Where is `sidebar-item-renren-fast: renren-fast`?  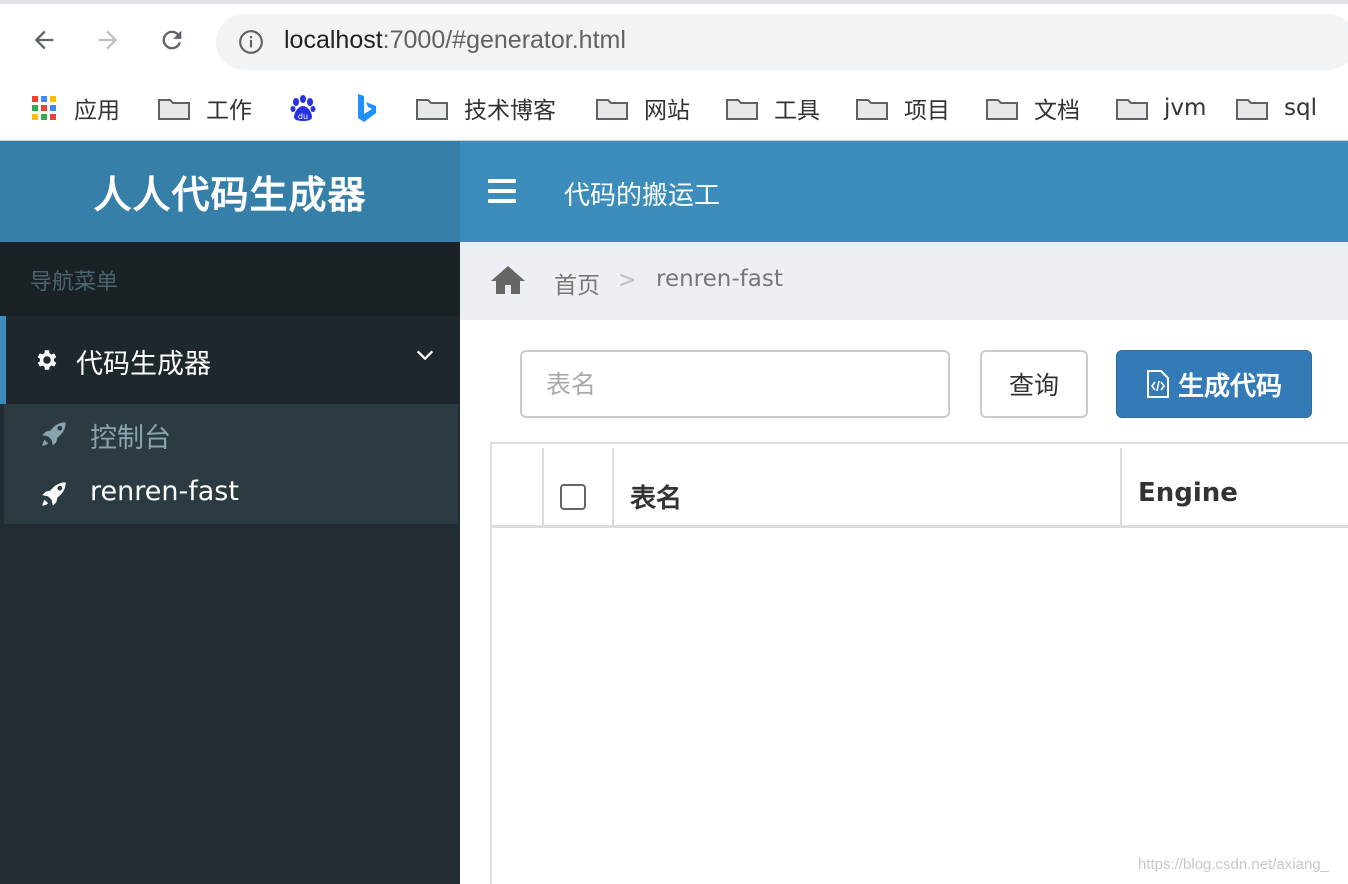 sidebar-item-renren-fast: renren-fast is located at coordinates (231, 494).